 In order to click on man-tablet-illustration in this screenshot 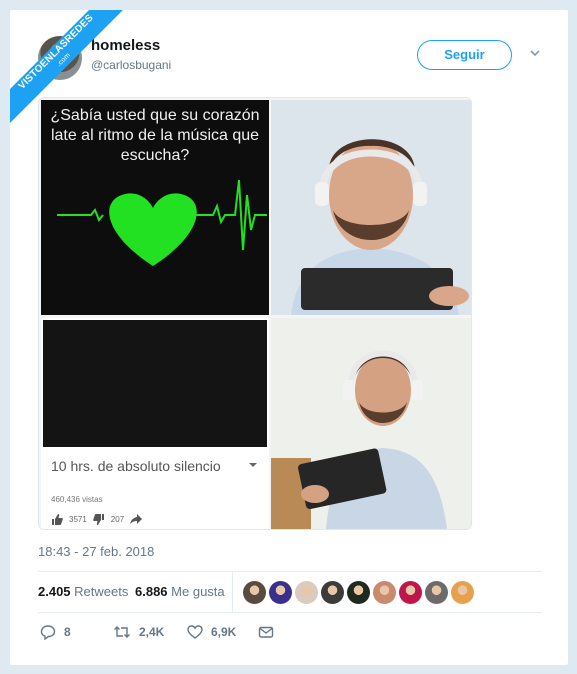, I will do `click(371, 207)`.